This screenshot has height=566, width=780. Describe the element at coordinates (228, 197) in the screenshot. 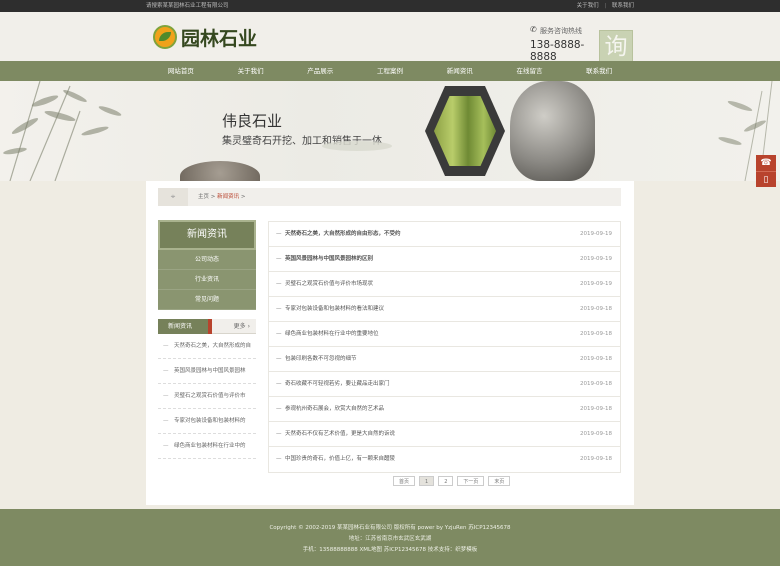

I see `breadcrumb-current: 新闻资讯` at that location.